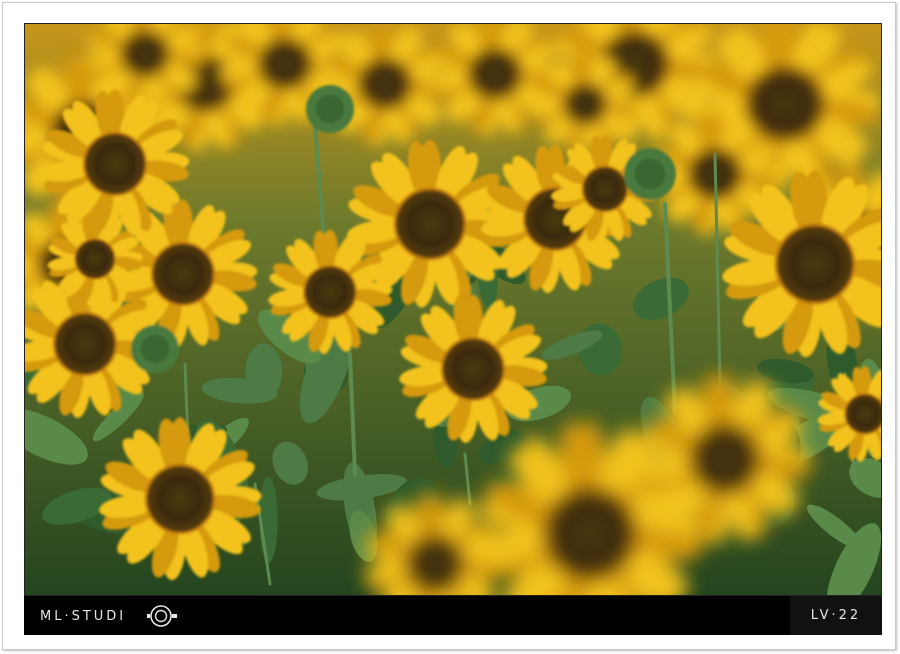 This screenshot has height=654, width=900. What do you see at coordinates (83, 616) in the screenshot?
I see `brand-label: ML·STUDI` at bounding box center [83, 616].